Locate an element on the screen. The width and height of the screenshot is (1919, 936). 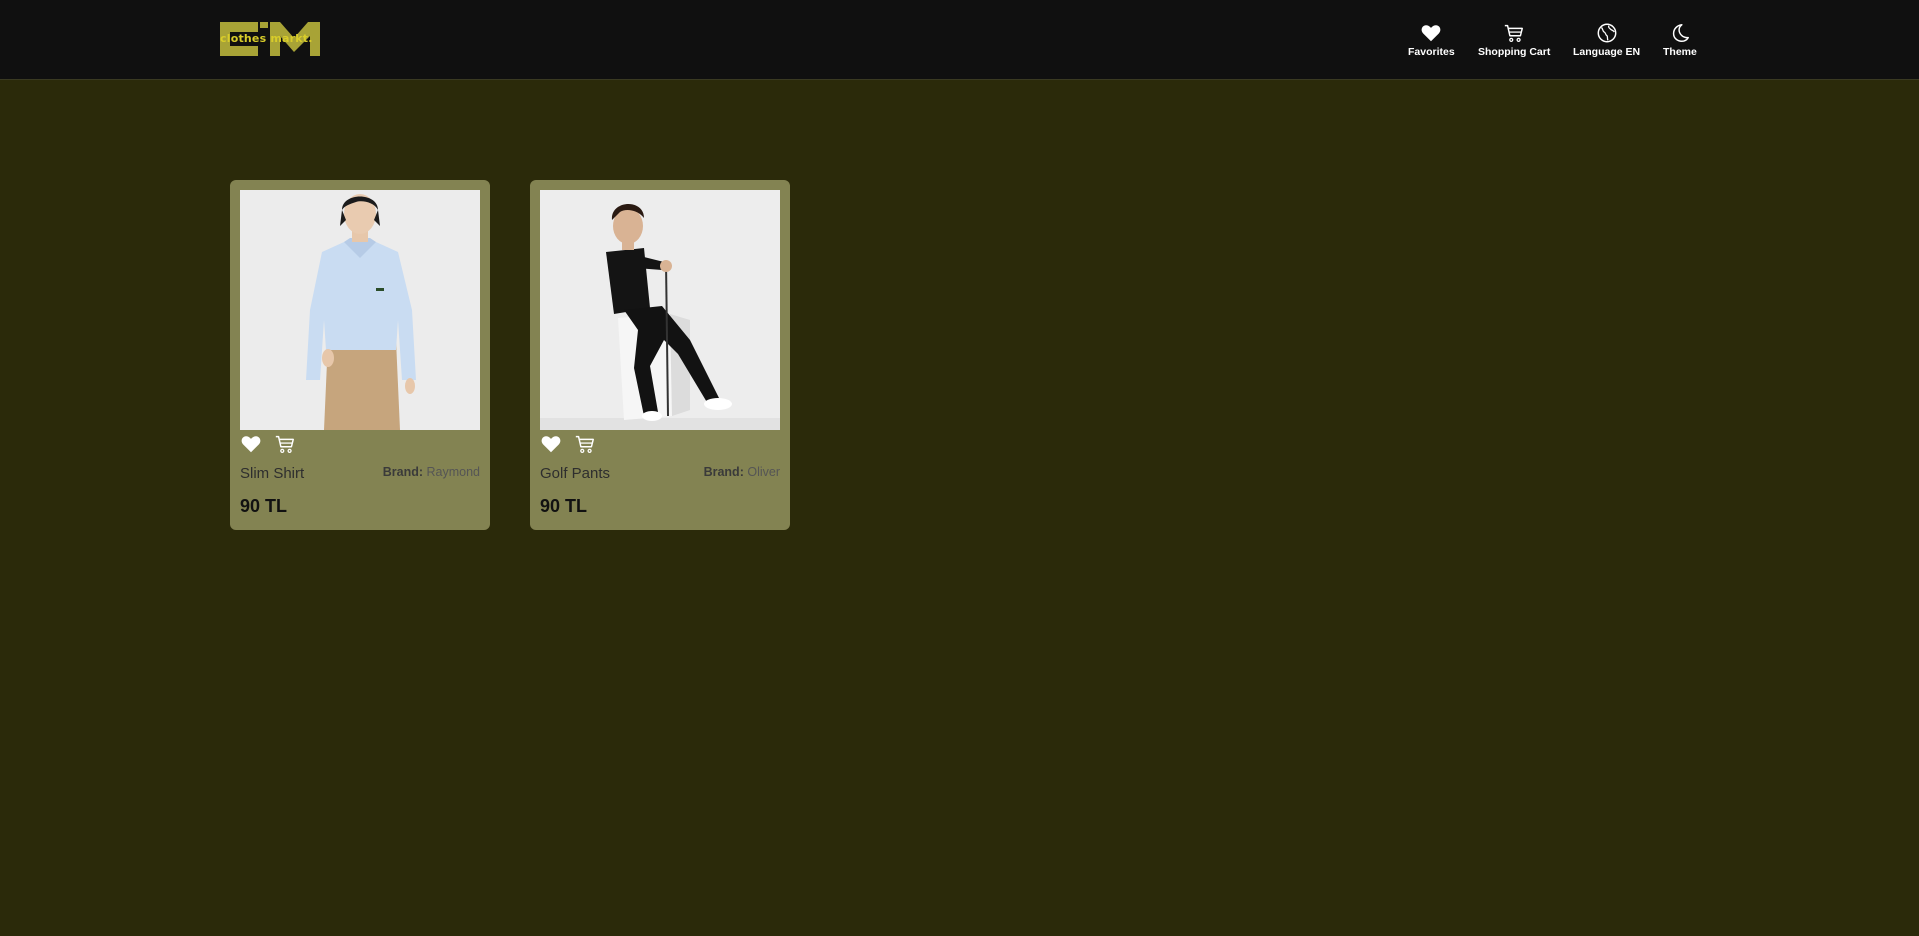
product-card: Slim Shirt Brand: Raymond 90 TL is located at coordinates (360, 355).